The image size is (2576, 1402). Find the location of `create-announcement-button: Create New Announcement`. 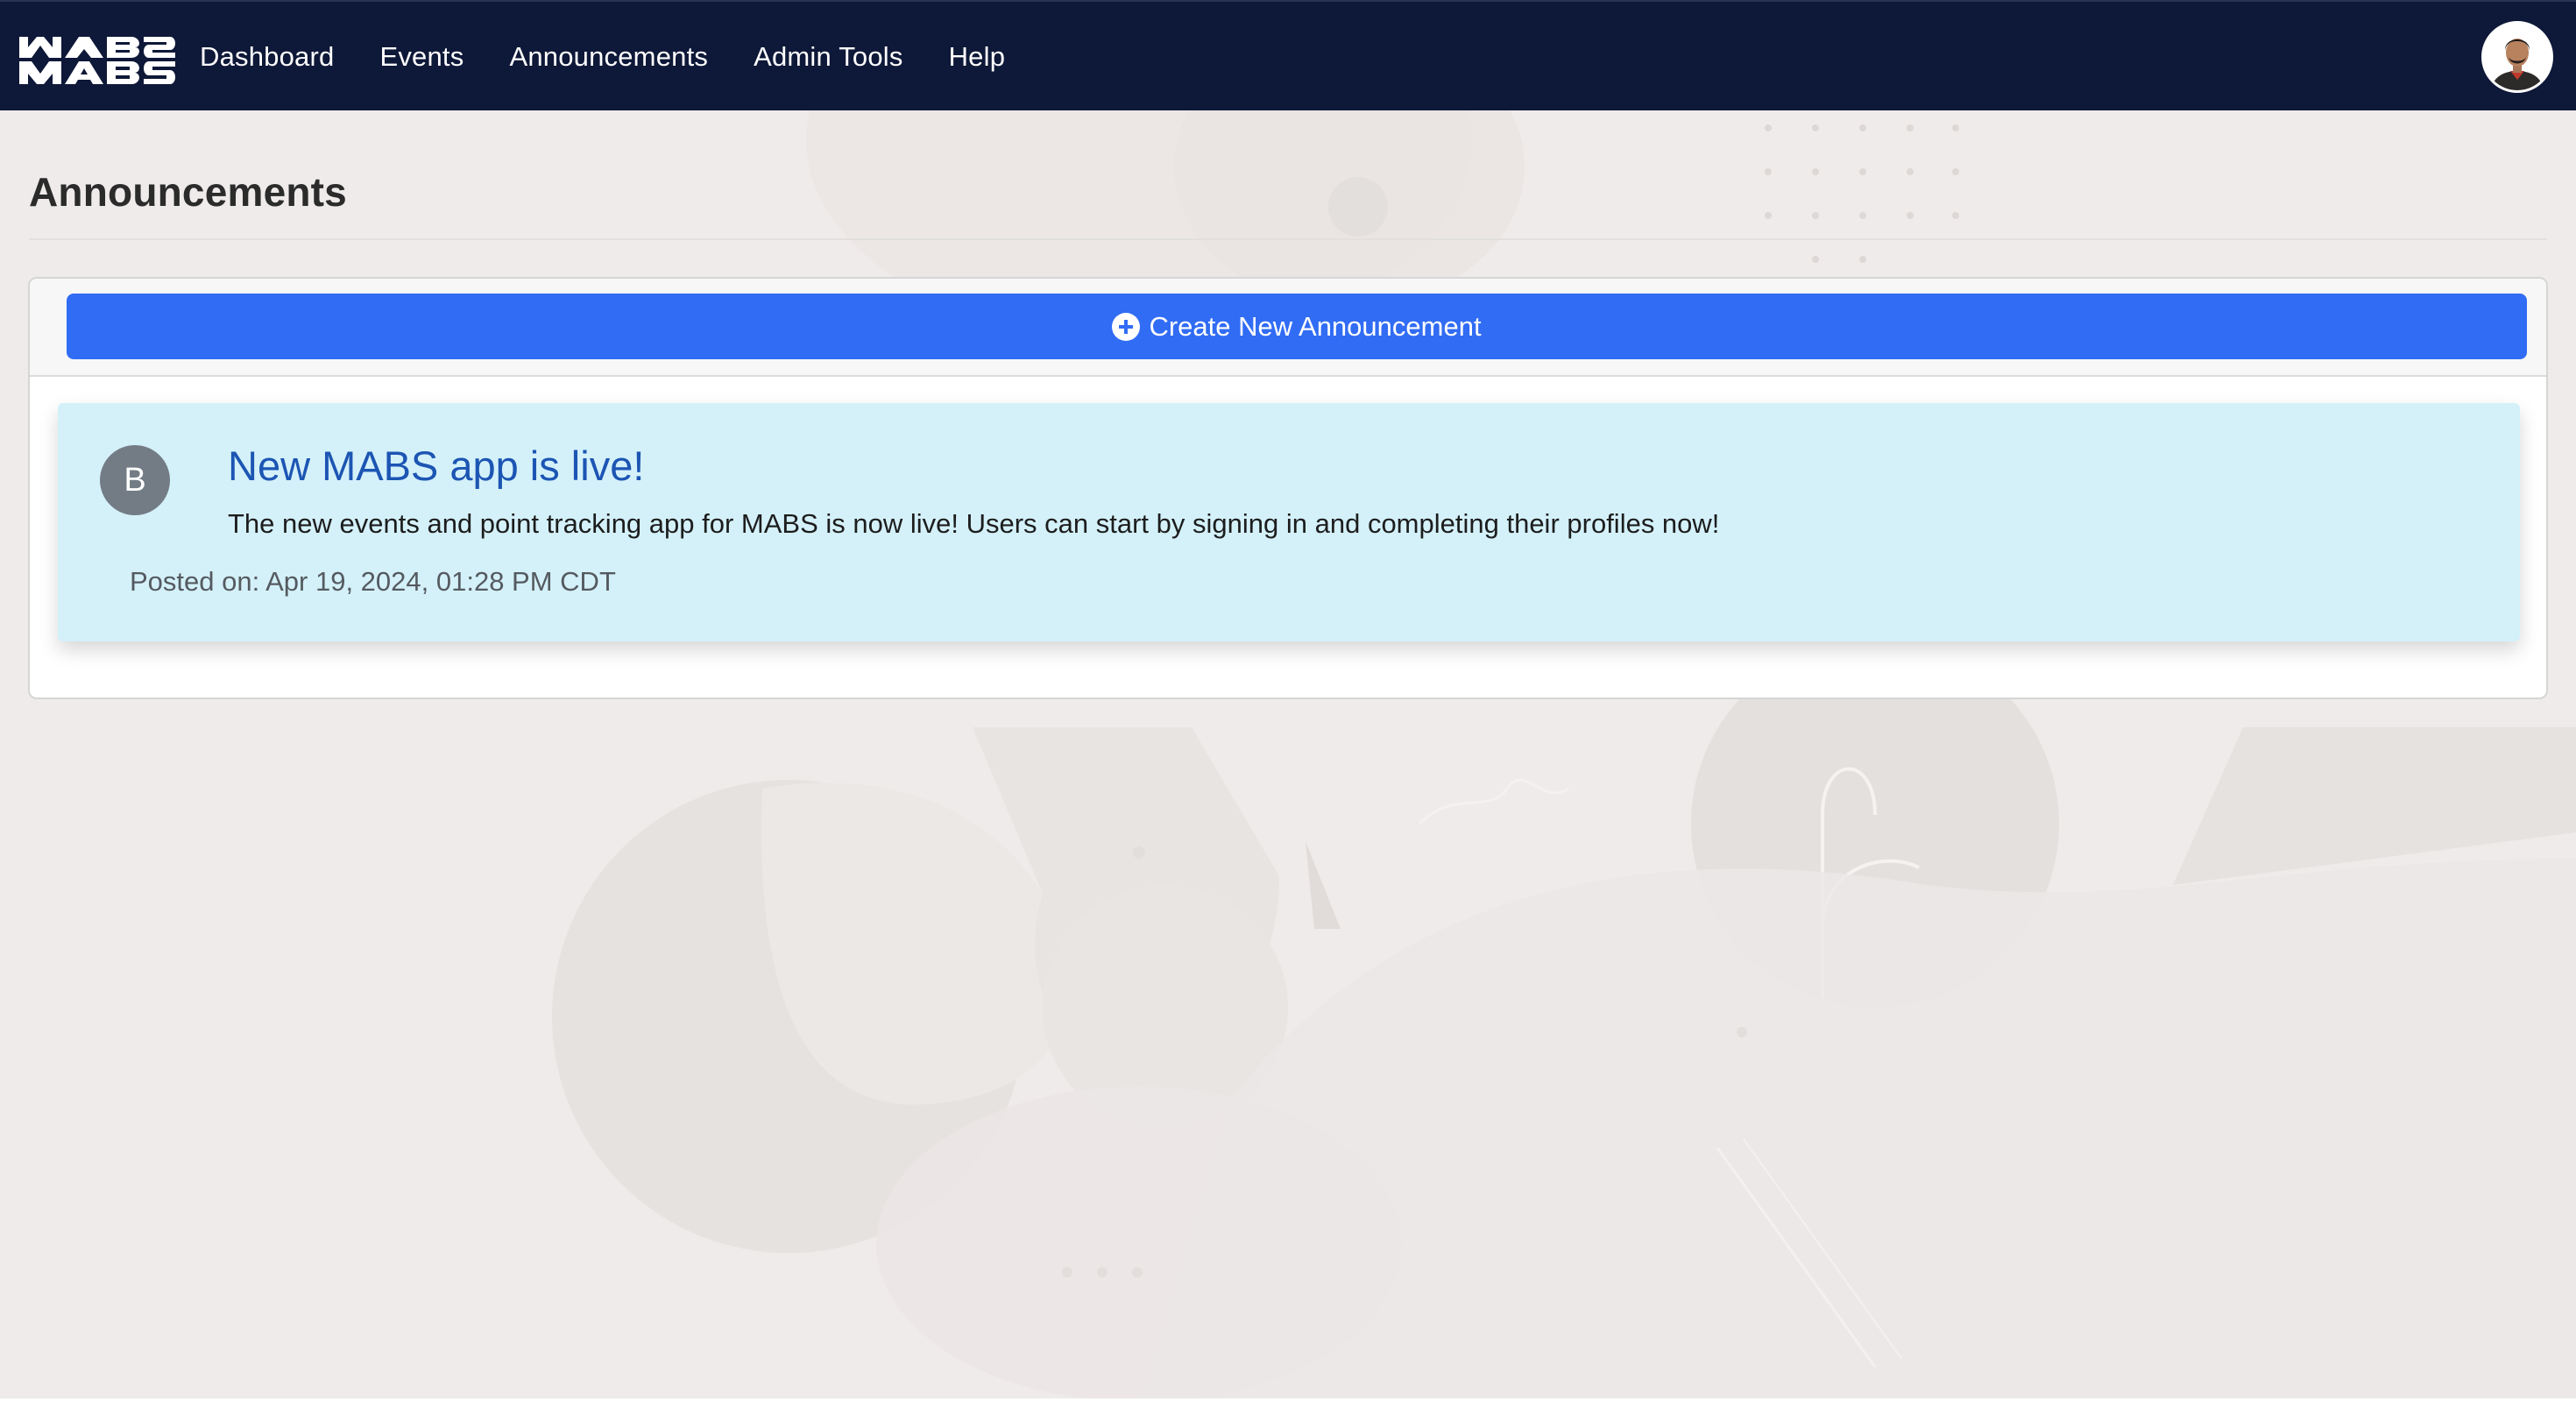

create-announcement-button: Create New Announcement is located at coordinates (1297, 327).